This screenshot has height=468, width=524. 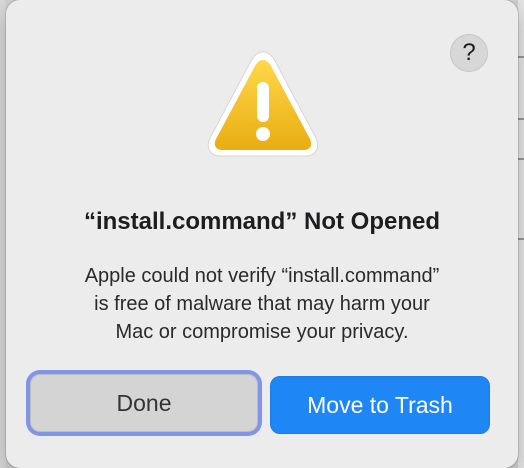 I want to click on help-button: ?, so click(x=469, y=53).